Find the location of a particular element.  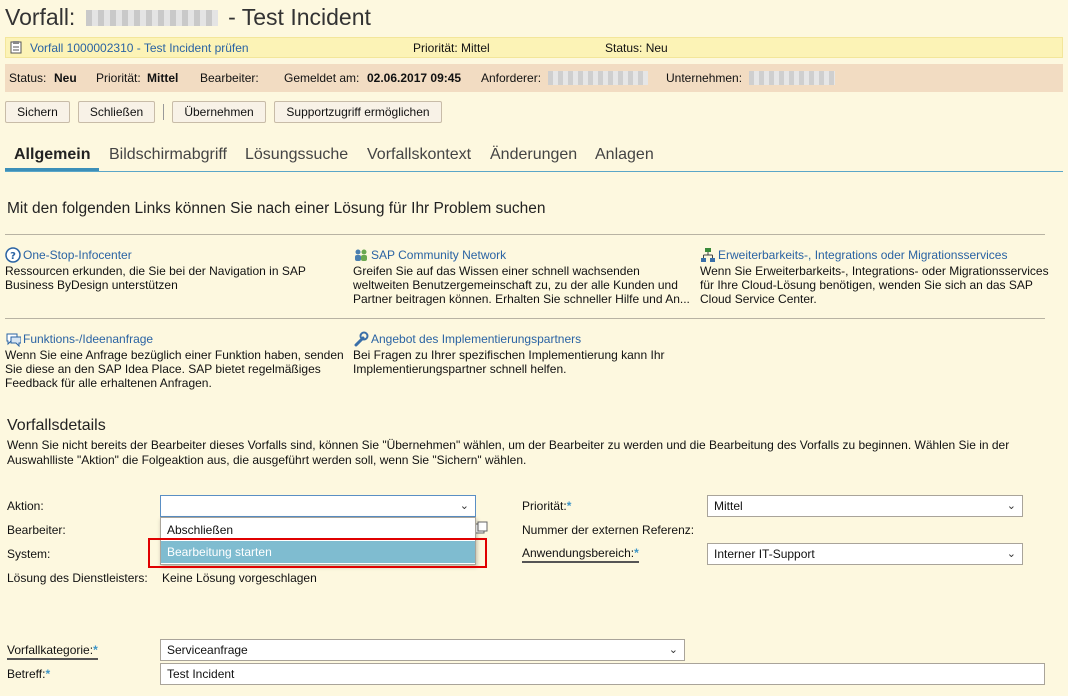

community-icon is located at coordinates (361, 255).